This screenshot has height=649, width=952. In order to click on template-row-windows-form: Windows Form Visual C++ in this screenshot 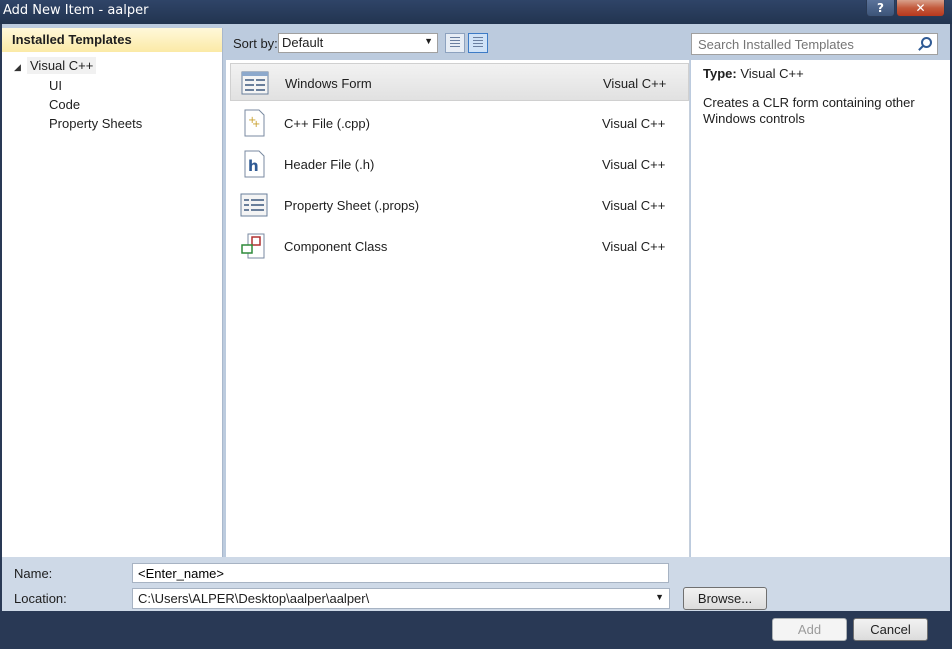, I will do `click(459, 82)`.